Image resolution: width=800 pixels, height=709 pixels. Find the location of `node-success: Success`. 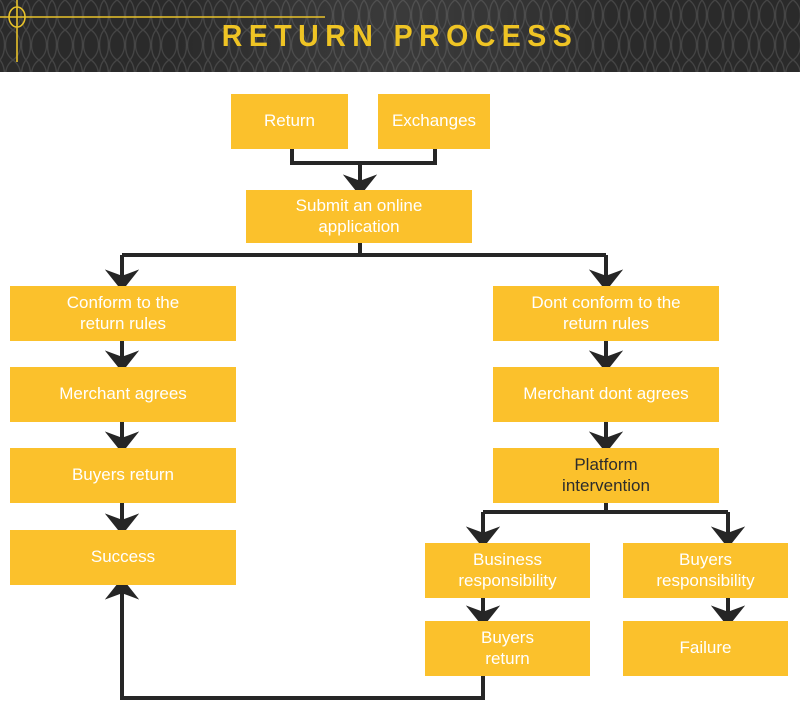

node-success: Success is located at coordinates (123, 557).